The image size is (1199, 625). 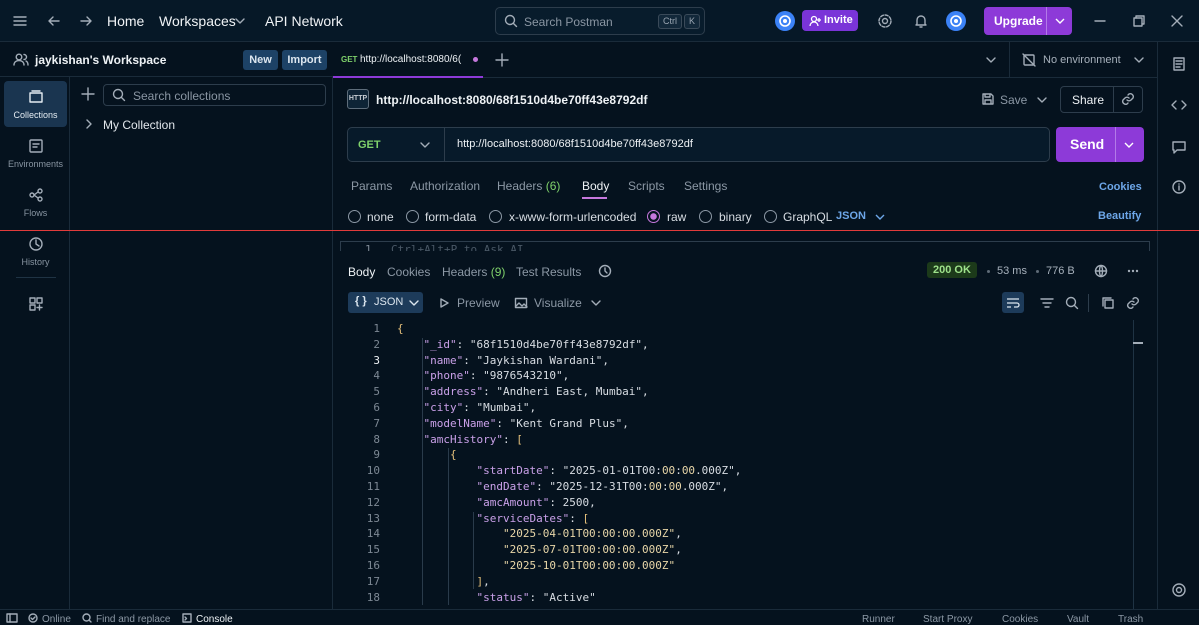 What do you see at coordinates (1101, 271) in the screenshot?
I see `globe-icon` at bounding box center [1101, 271].